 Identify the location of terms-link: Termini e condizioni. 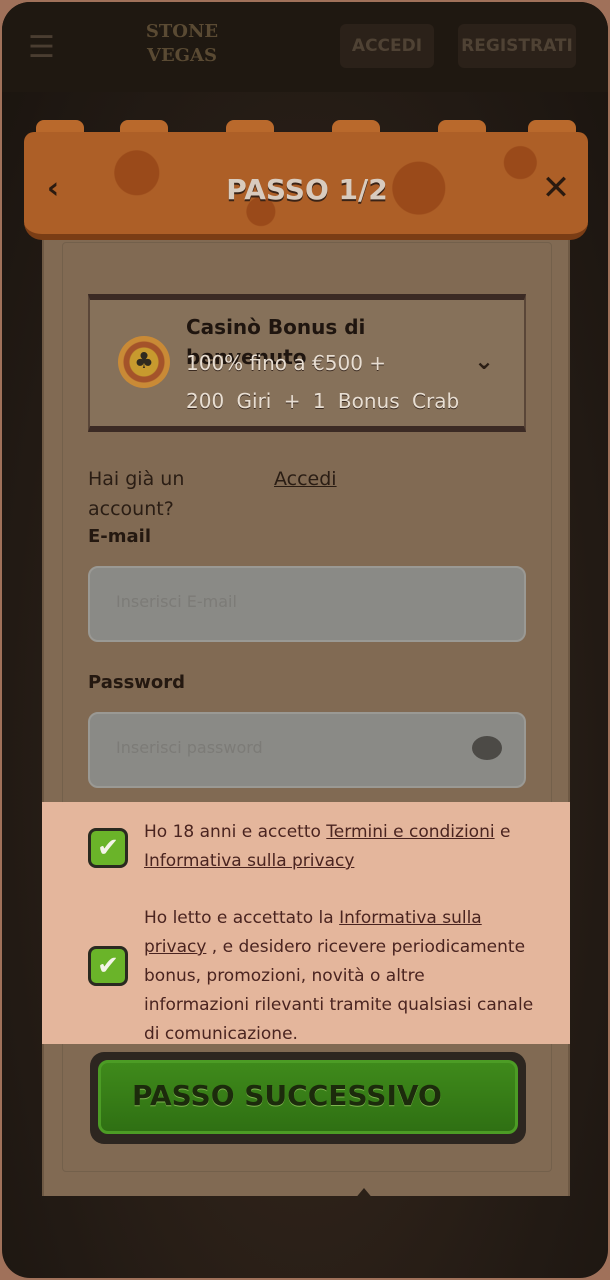
(410, 832).